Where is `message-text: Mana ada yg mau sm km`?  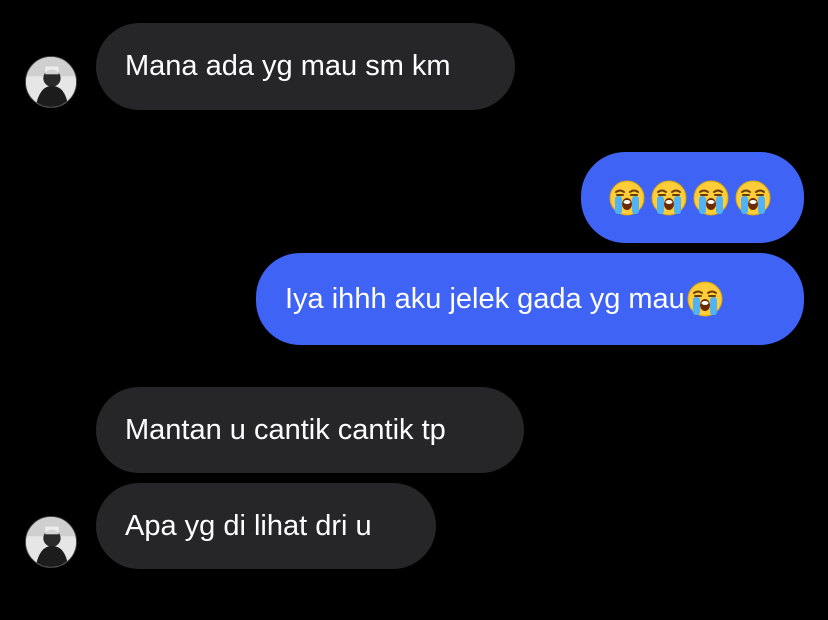
message-text: Mana ada yg mau sm km is located at coordinates (288, 66).